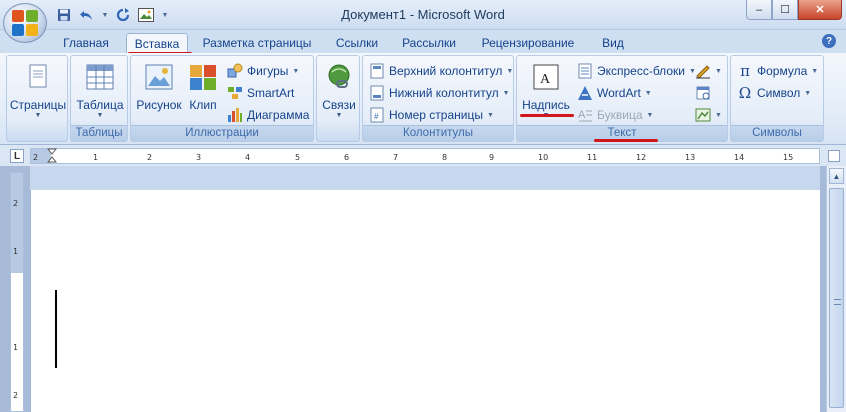 Image resolution: width=846 pixels, height=412 pixels. I want to click on equation-button: π Формула ▼, so click(777, 71).